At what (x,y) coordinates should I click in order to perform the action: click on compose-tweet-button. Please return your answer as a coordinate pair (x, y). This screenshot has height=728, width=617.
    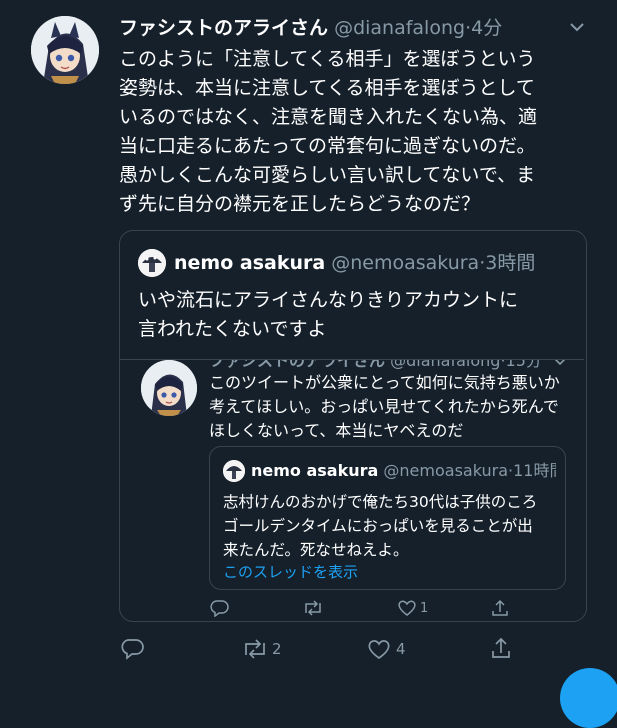
    Looking at the image, I should click on (588, 698).